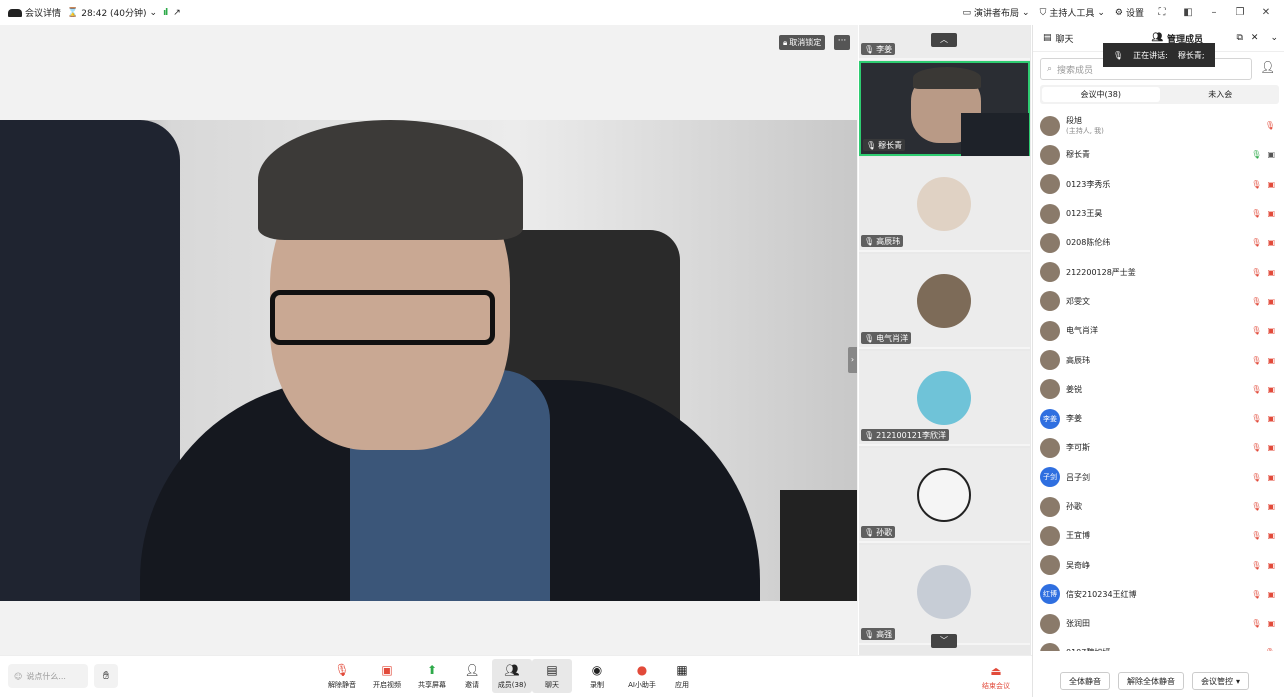 The image size is (1284, 697). Describe the element at coordinates (34, 12) in the screenshot. I see `meeting-details-button: 会议详情` at that location.